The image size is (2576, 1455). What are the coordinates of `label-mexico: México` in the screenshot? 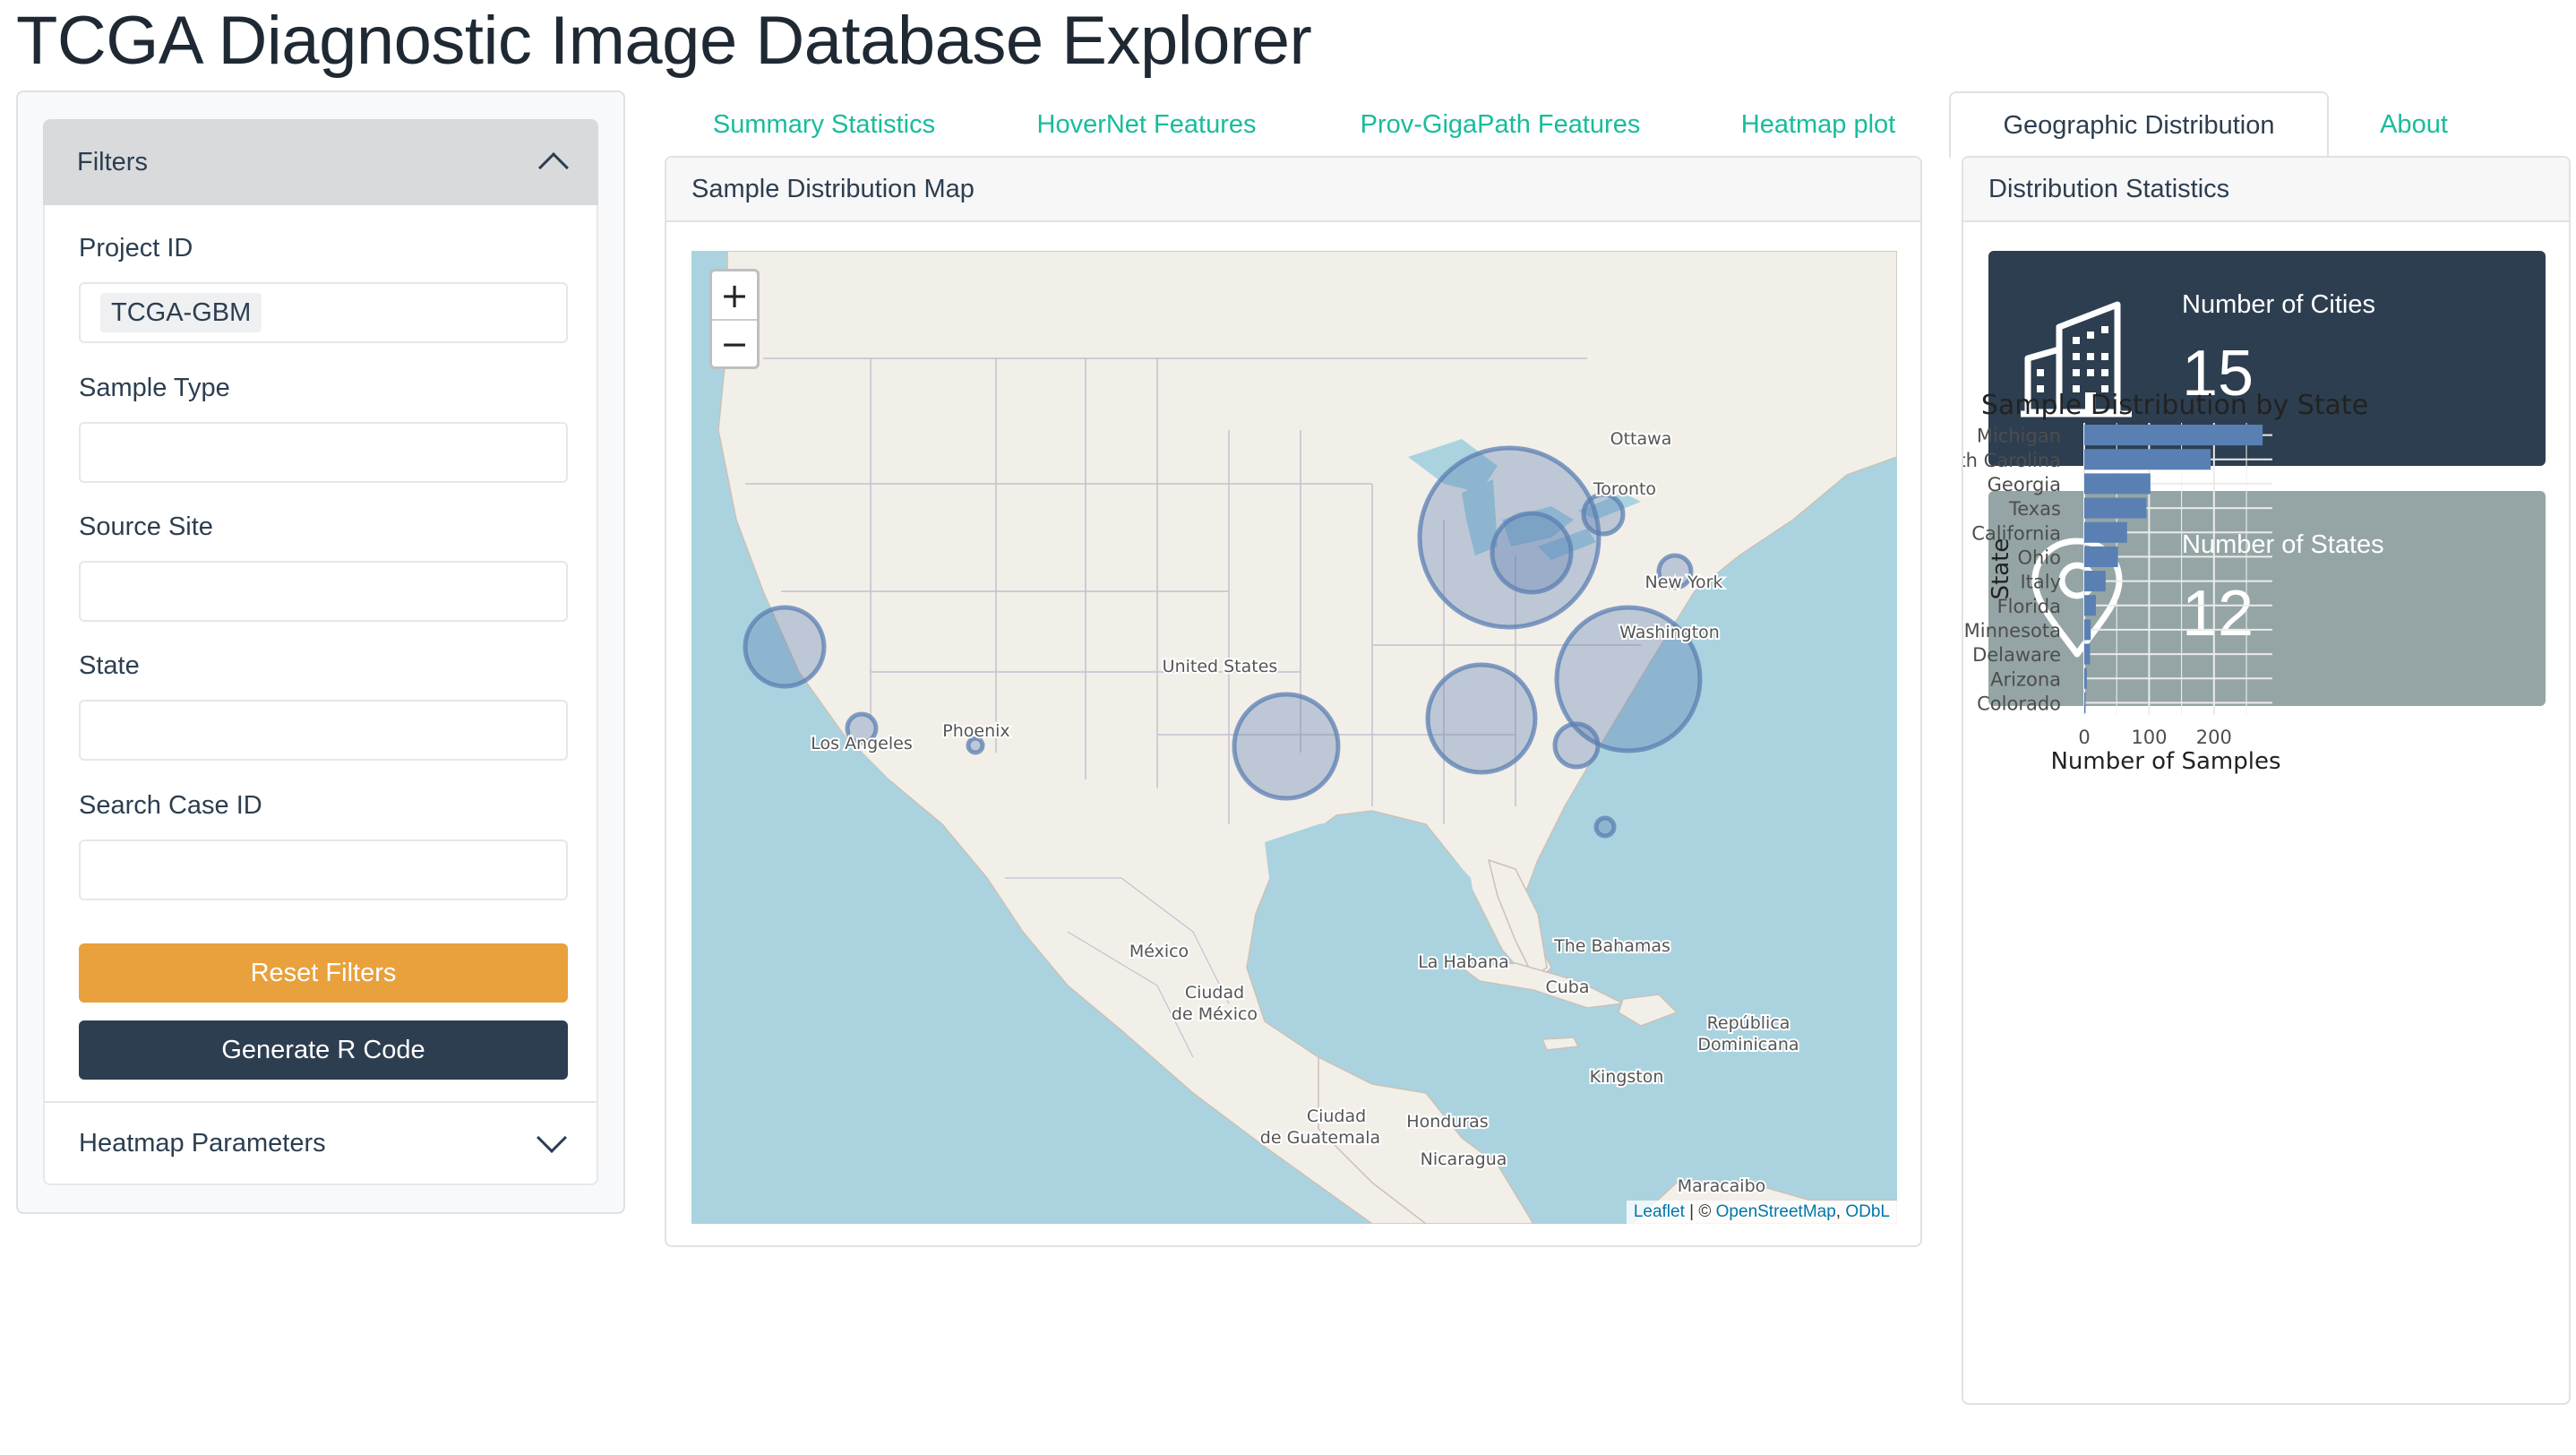 It's located at (1159, 951).